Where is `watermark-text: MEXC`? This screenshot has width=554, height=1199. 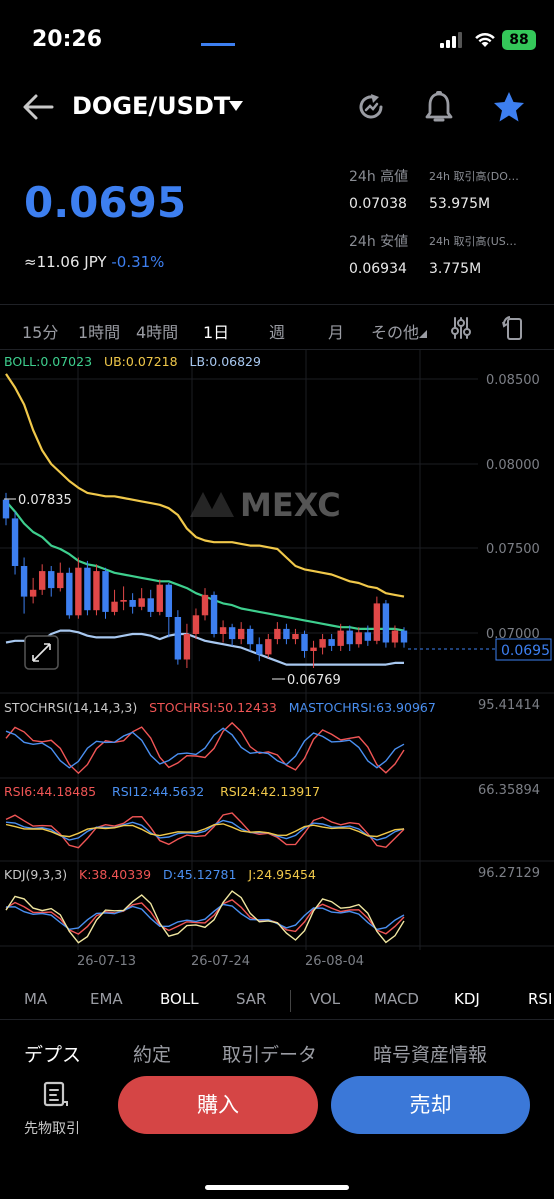 watermark-text: MEXC is located at coordinates (290, 505).